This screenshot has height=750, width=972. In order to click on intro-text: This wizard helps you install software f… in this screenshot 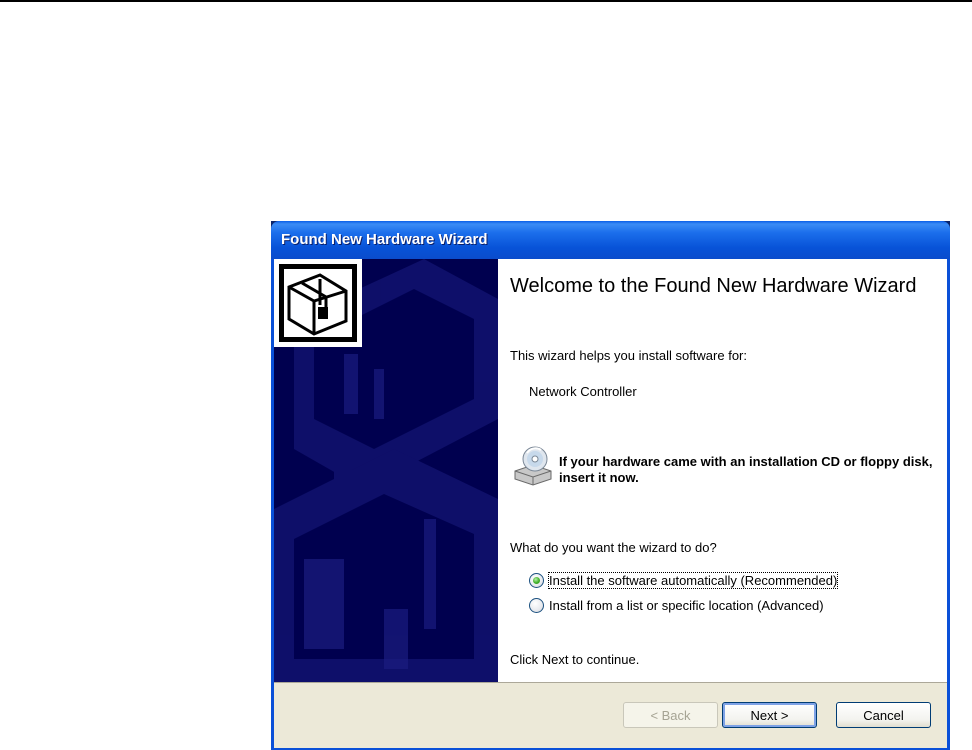, I will do `click(628, 355)`.